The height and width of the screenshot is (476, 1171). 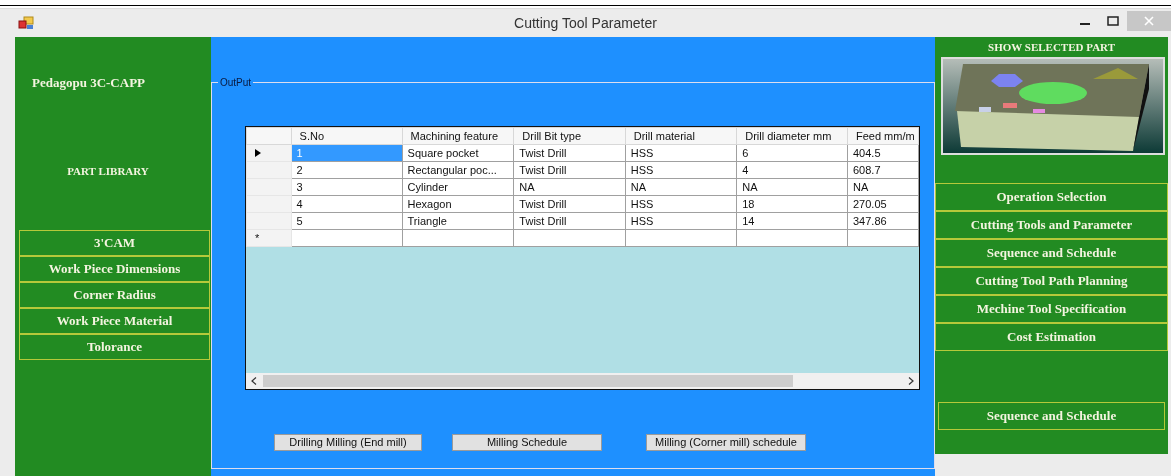 I want to click on table-cell: 14, so click(x=792, y=221).